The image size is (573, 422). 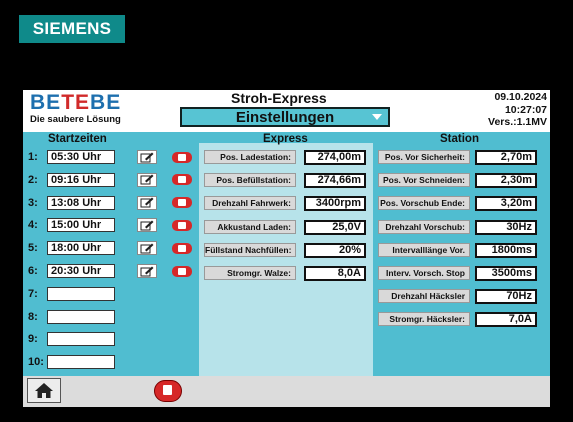 I want to click on start-time-field: 20:30 Uhr, so click(x=81, y=271).